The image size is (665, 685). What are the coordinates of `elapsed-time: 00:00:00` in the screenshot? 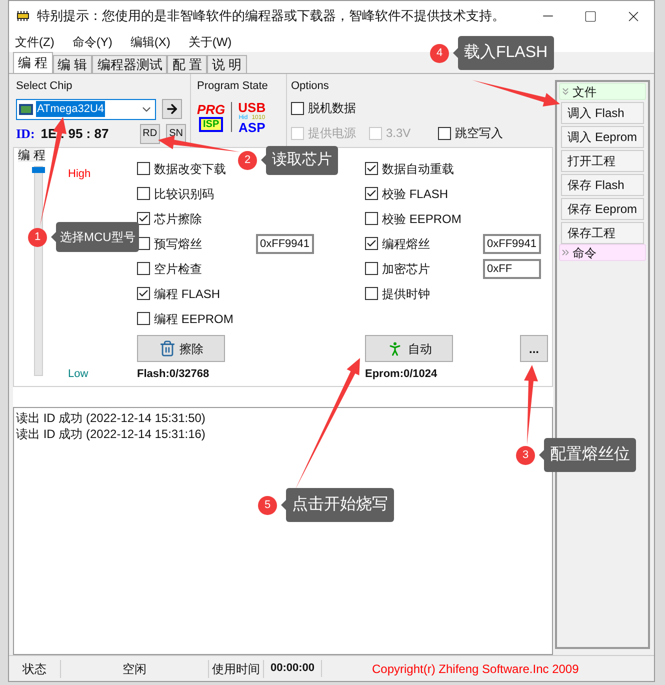 It's located at (293, 668).